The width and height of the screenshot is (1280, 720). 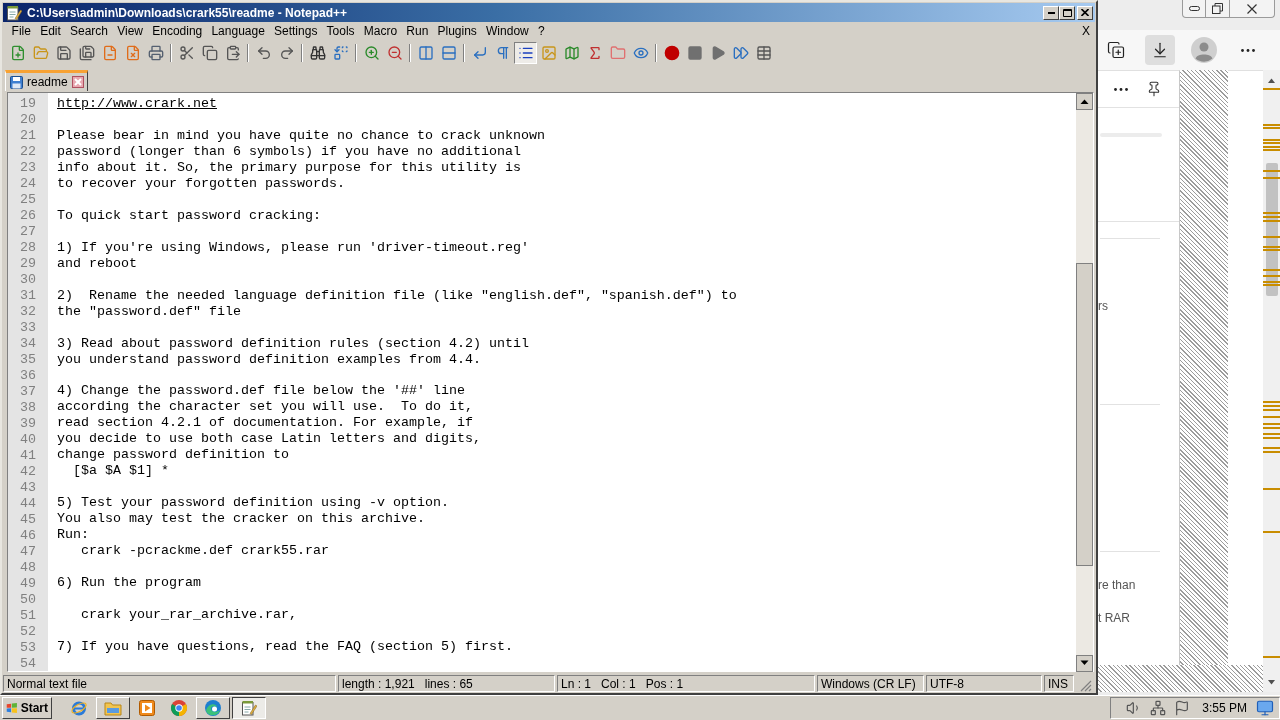 What do you see at coordinates (28, 264) in the screenshot?
I see `line-number: 29` at bounding box center [28, 264].